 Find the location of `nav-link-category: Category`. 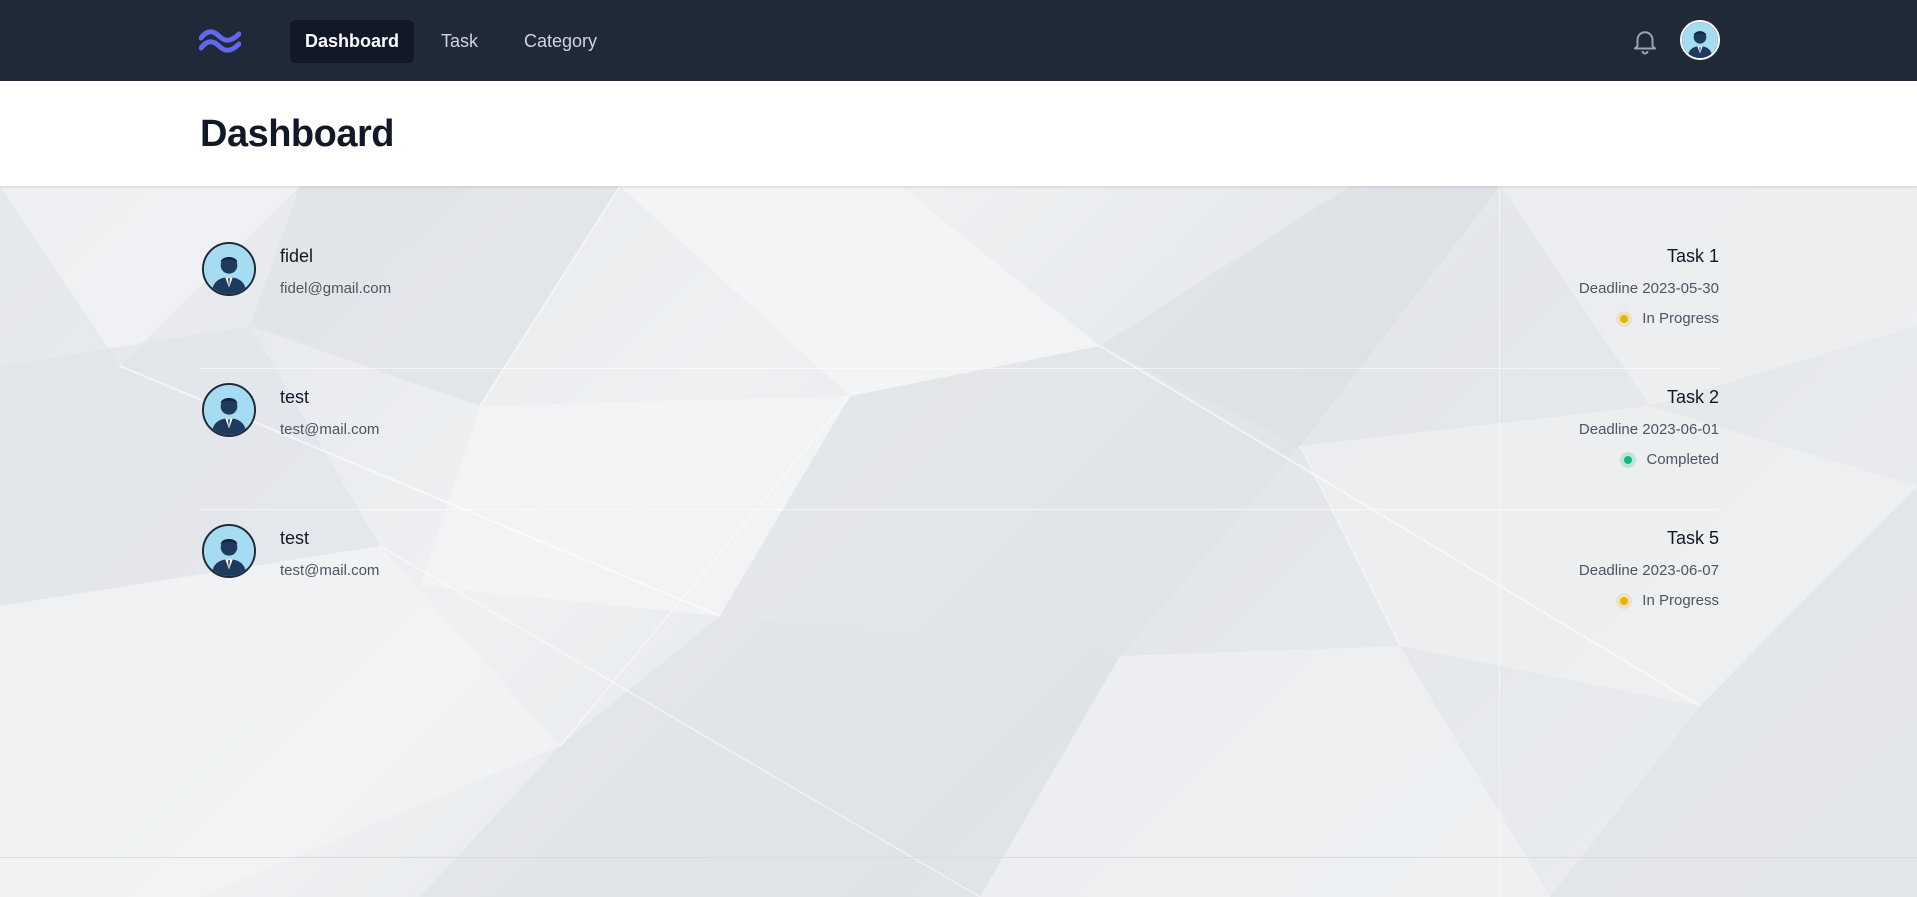

nav-link-category: Category is located at coordinates (560, 41).